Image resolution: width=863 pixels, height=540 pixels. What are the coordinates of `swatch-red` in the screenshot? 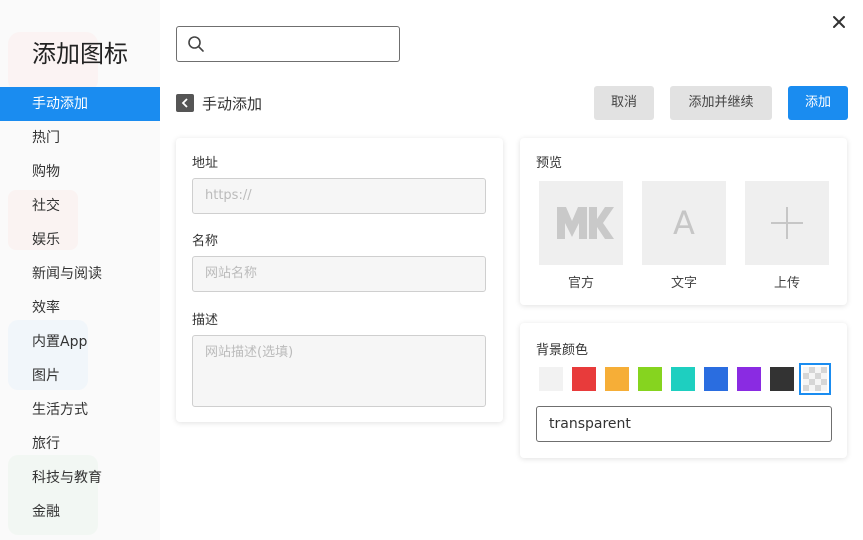 It's located at (584, 379).